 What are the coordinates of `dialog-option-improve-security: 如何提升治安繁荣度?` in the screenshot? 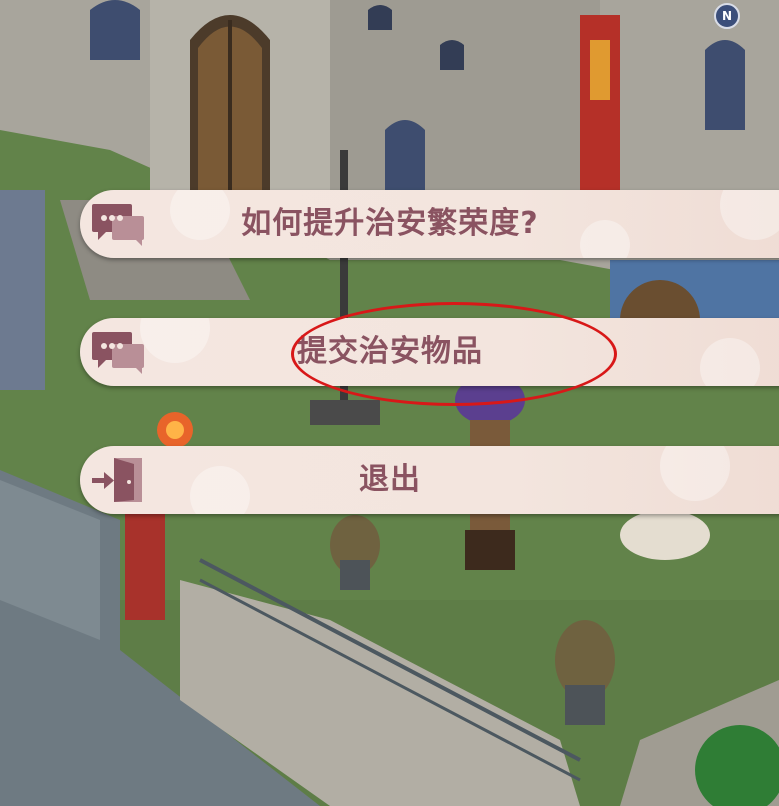 It's located at (429, 224).